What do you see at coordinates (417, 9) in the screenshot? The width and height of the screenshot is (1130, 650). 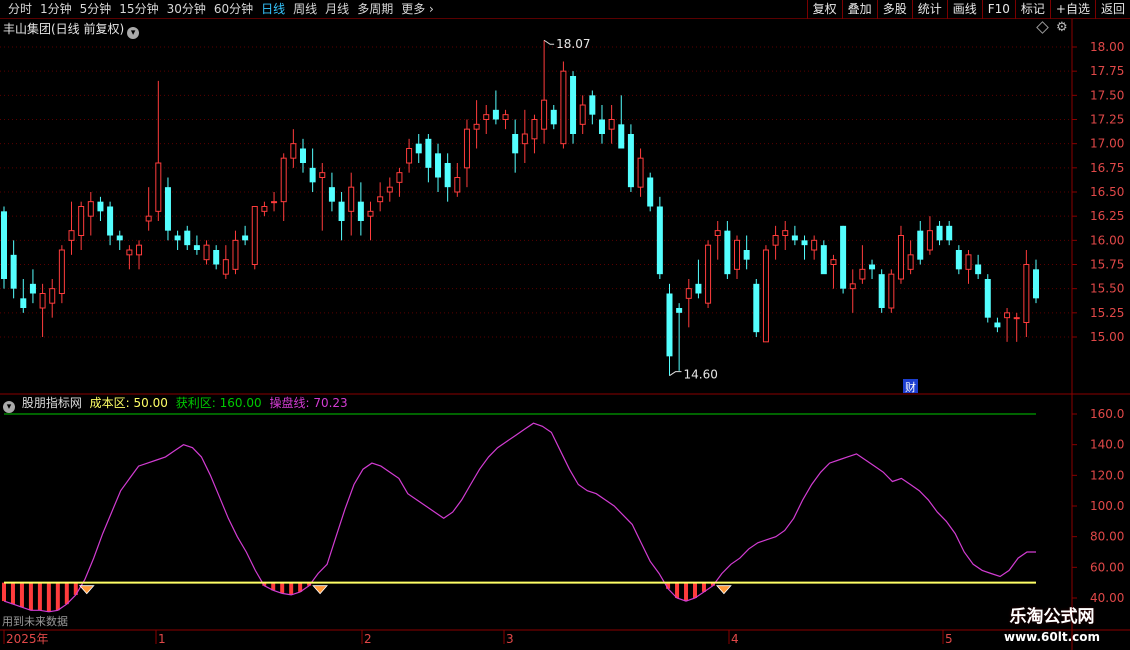 I see `period-tab-10: 更多 ›` at bounding box center [417, 9].